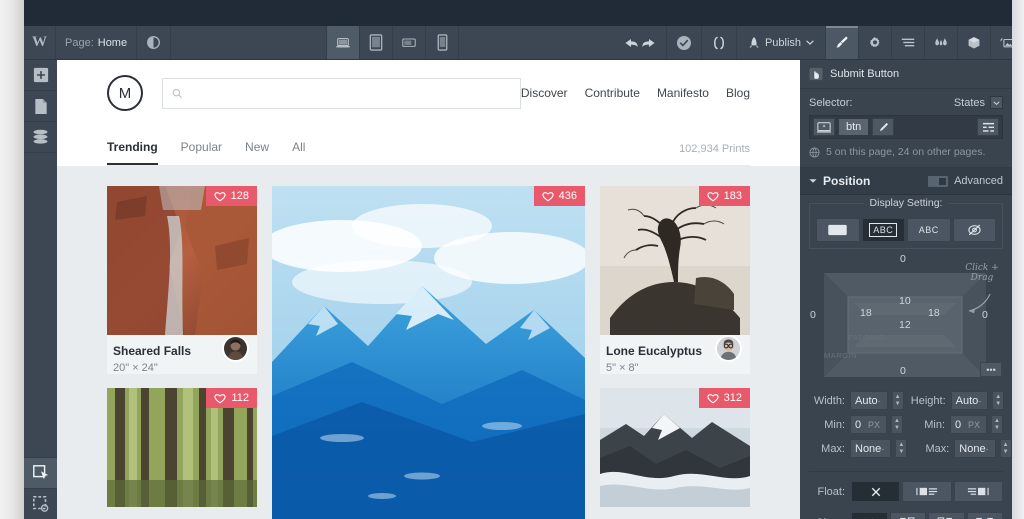 The width and height of the screenshot is (1024, 519). What do you see at coordinates (231, 398) in the screenshot?
I see `like-badge: 112` at bounding box center [231, 398].